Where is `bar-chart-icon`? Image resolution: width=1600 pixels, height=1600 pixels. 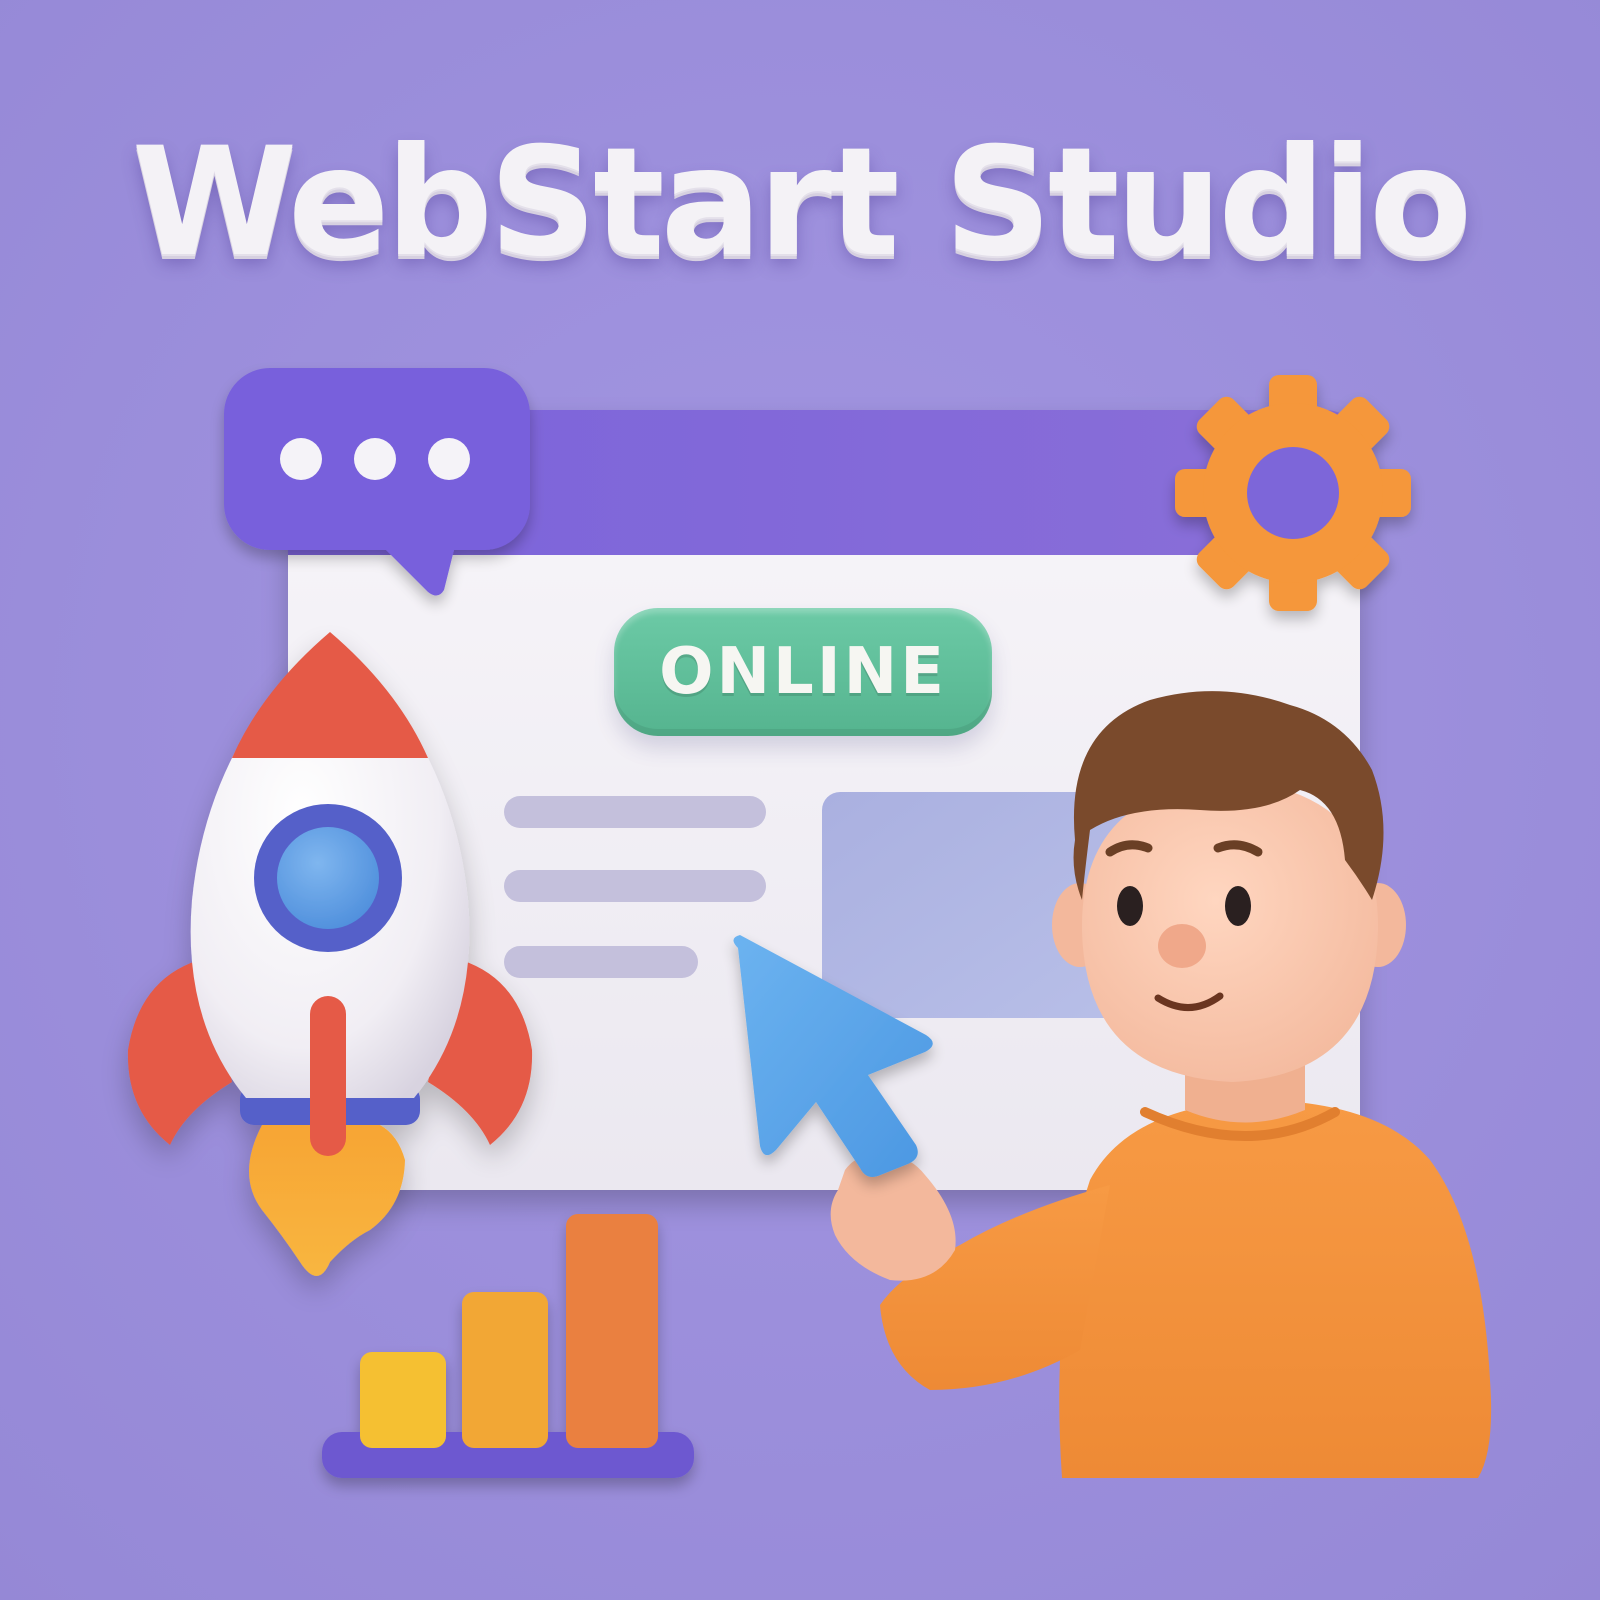 bar-chart-icon is located at coordinates (508, 1346).